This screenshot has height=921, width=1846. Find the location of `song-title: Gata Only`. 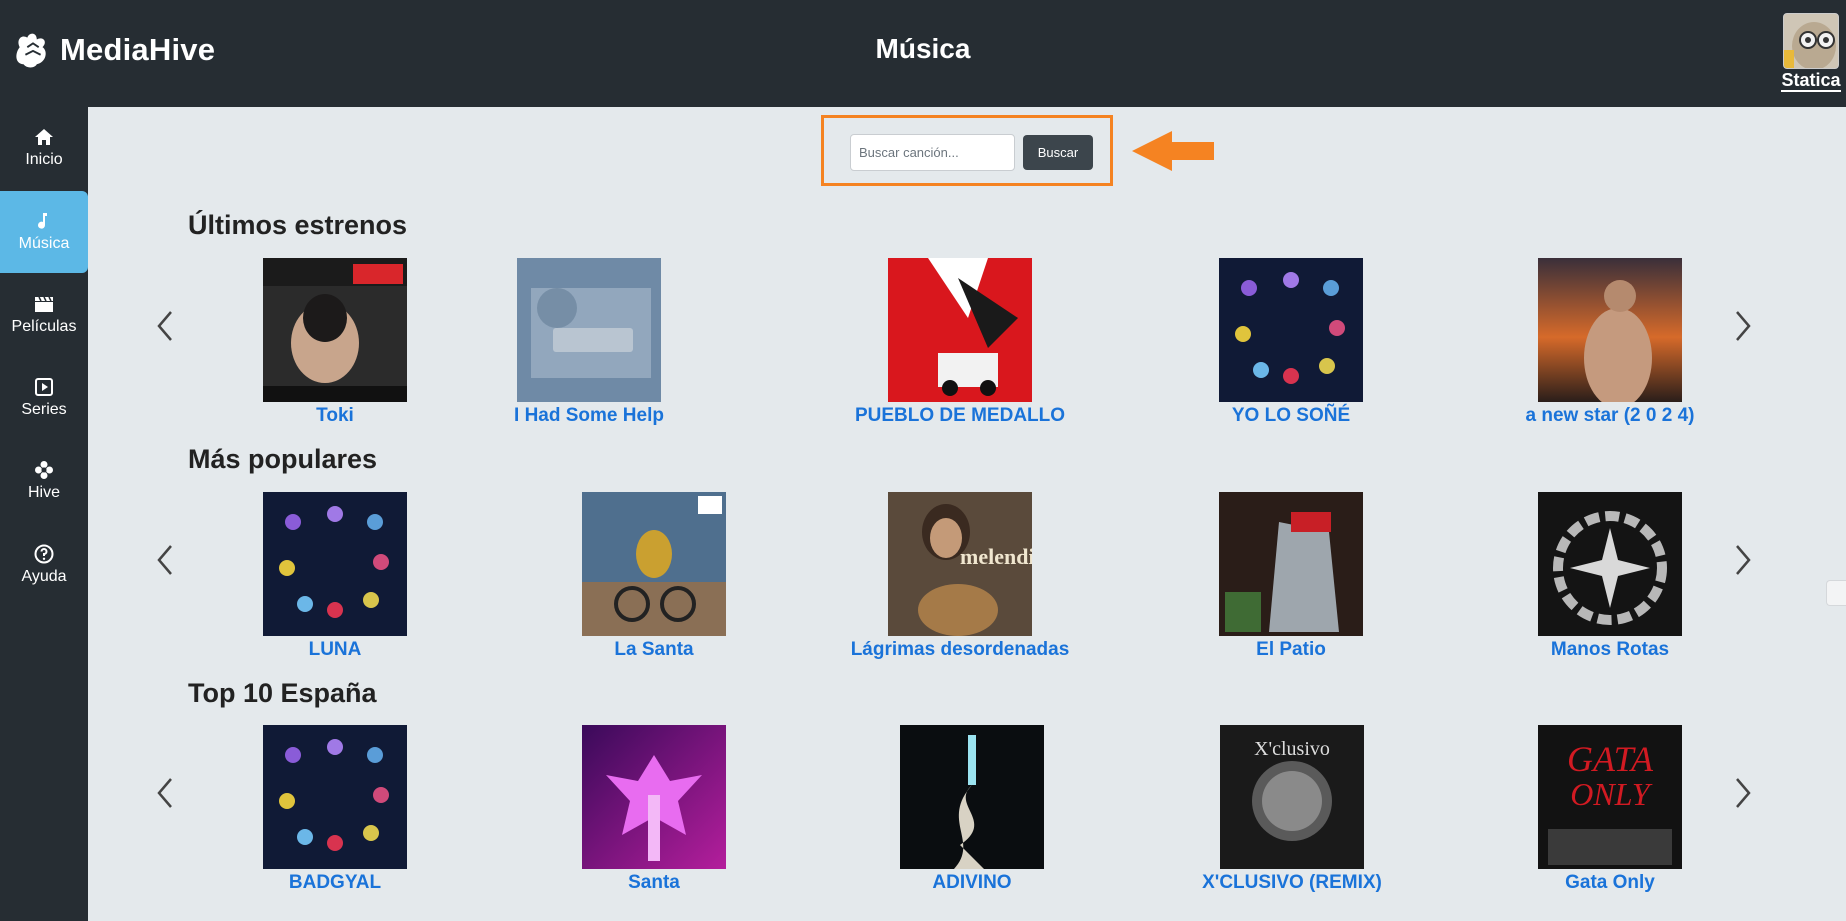

song-title: Gata Only is located at coordinates (1610, 883).